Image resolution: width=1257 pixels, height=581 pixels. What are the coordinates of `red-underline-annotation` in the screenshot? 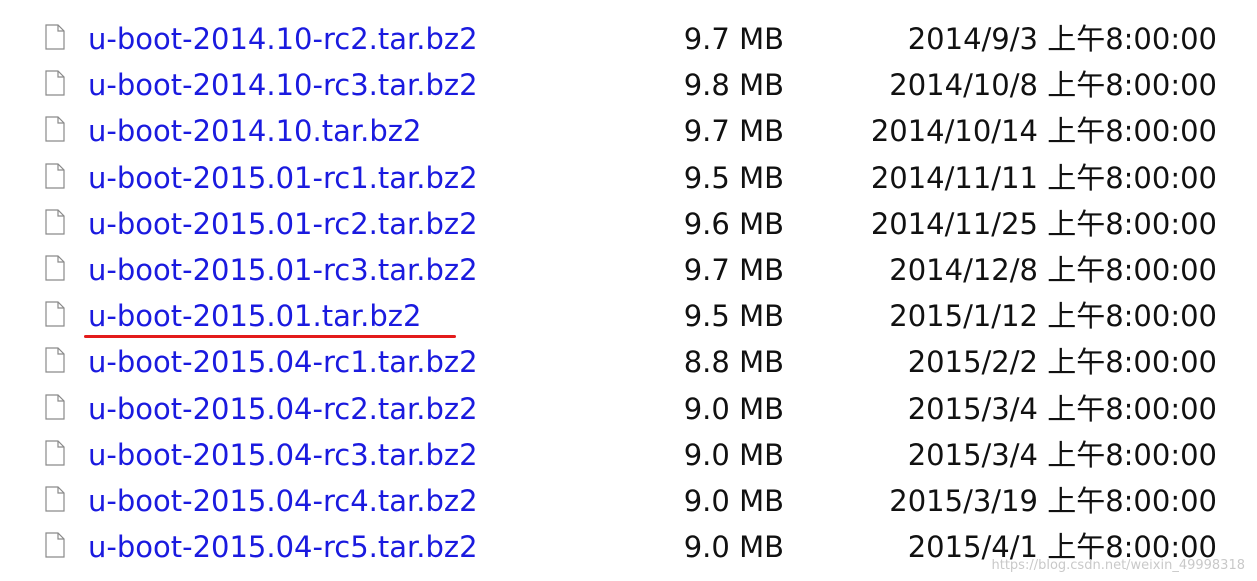 It's located at (270, 337).